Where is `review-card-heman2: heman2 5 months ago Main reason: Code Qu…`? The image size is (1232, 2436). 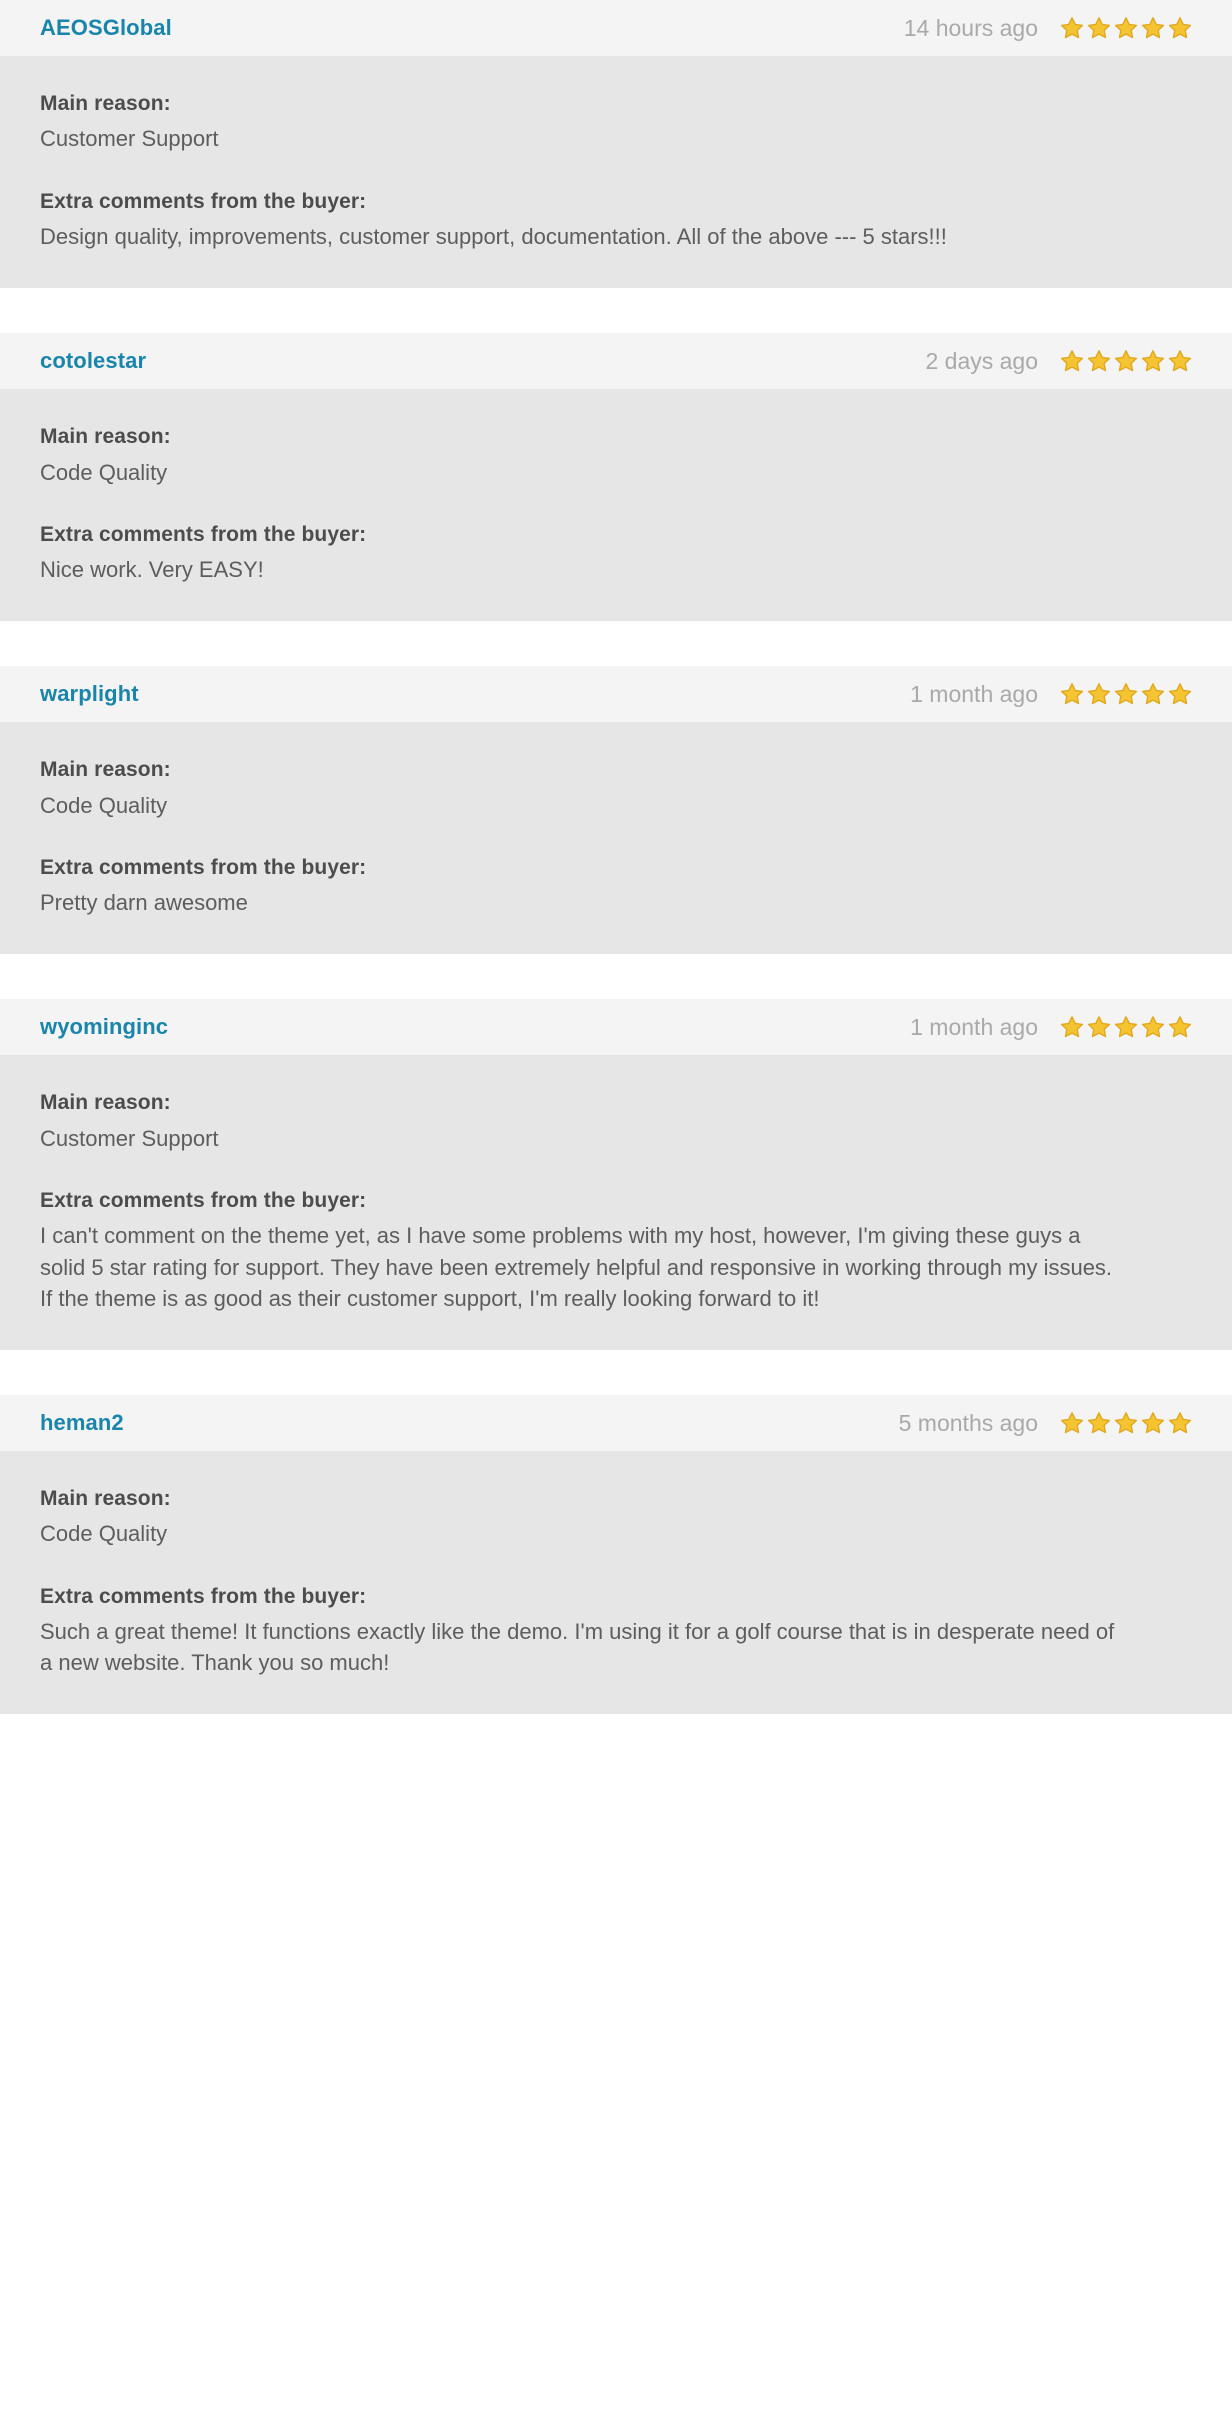
review-card-heman2: heman2 5 months ago Main reason: Code Qu… is located at coordinates (616, 1555).